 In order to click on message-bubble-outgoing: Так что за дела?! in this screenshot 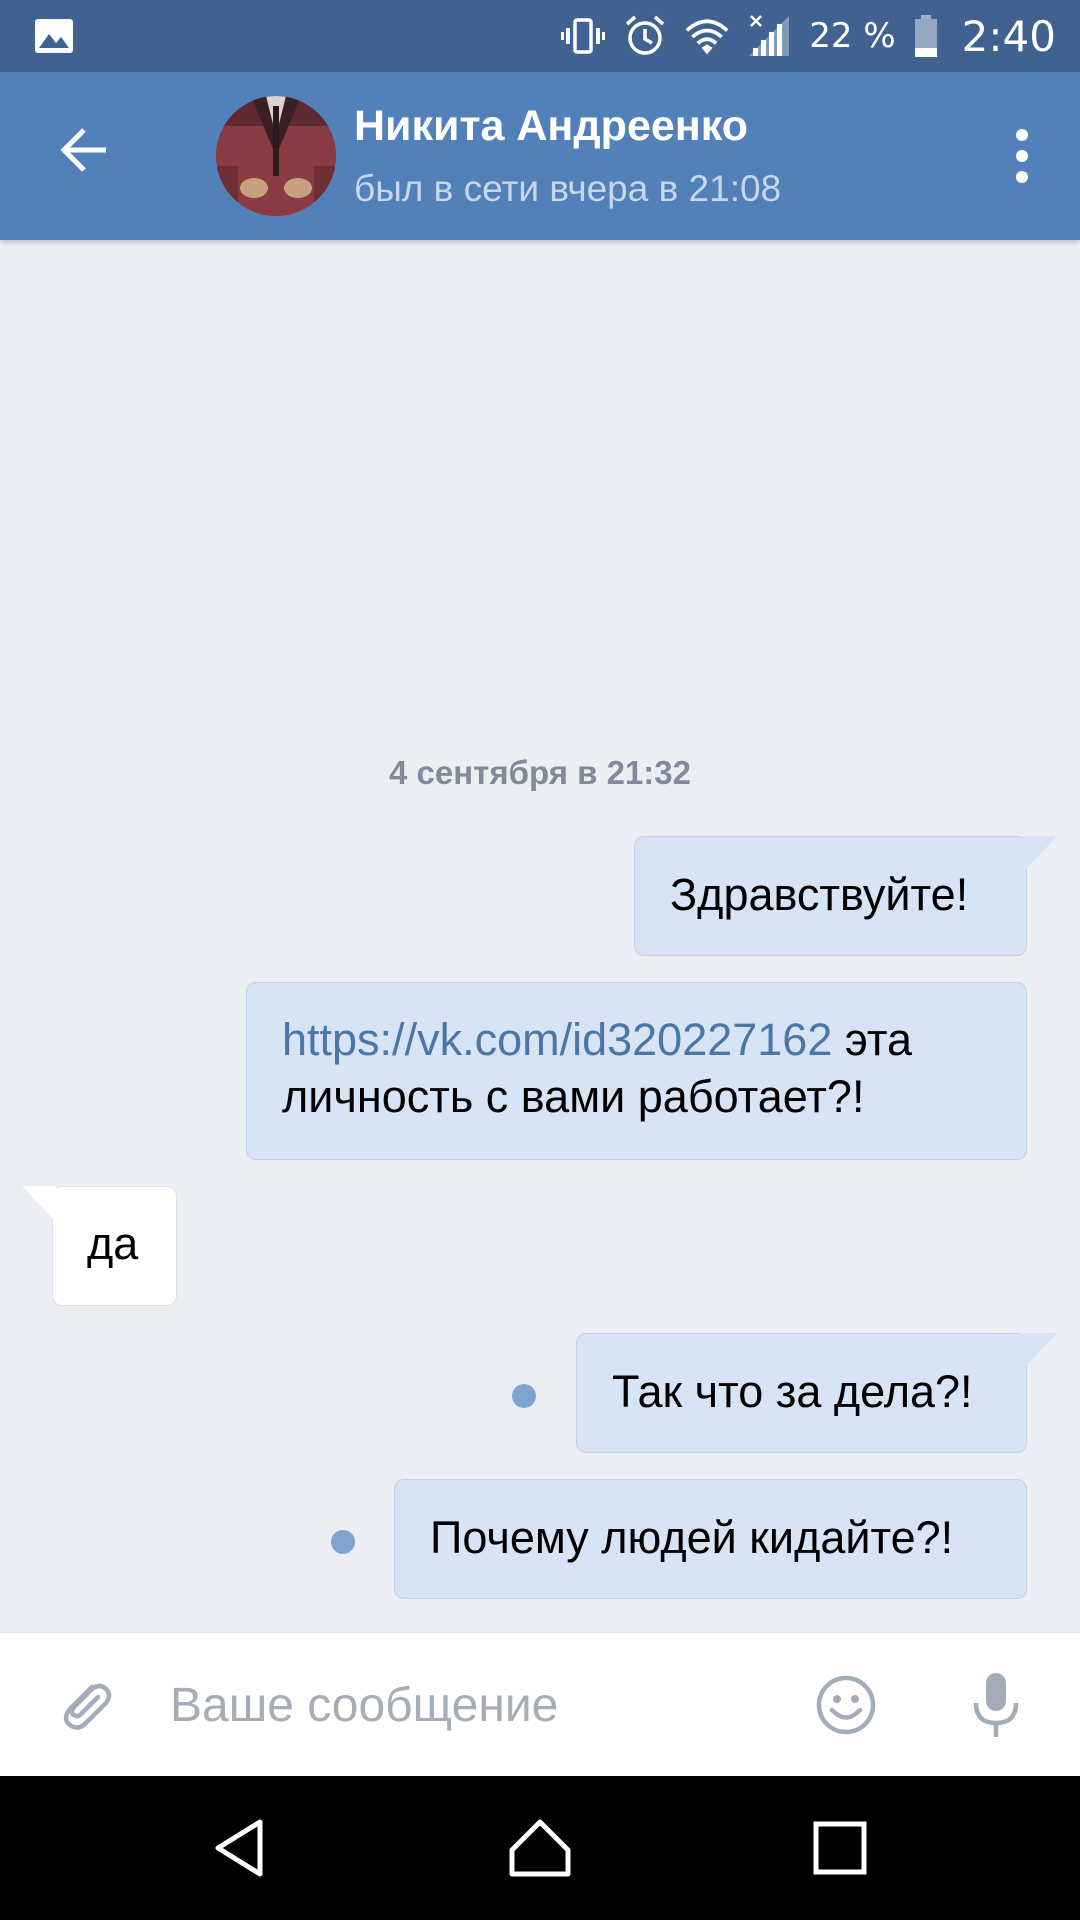, I will do `click(816, 1393)`.